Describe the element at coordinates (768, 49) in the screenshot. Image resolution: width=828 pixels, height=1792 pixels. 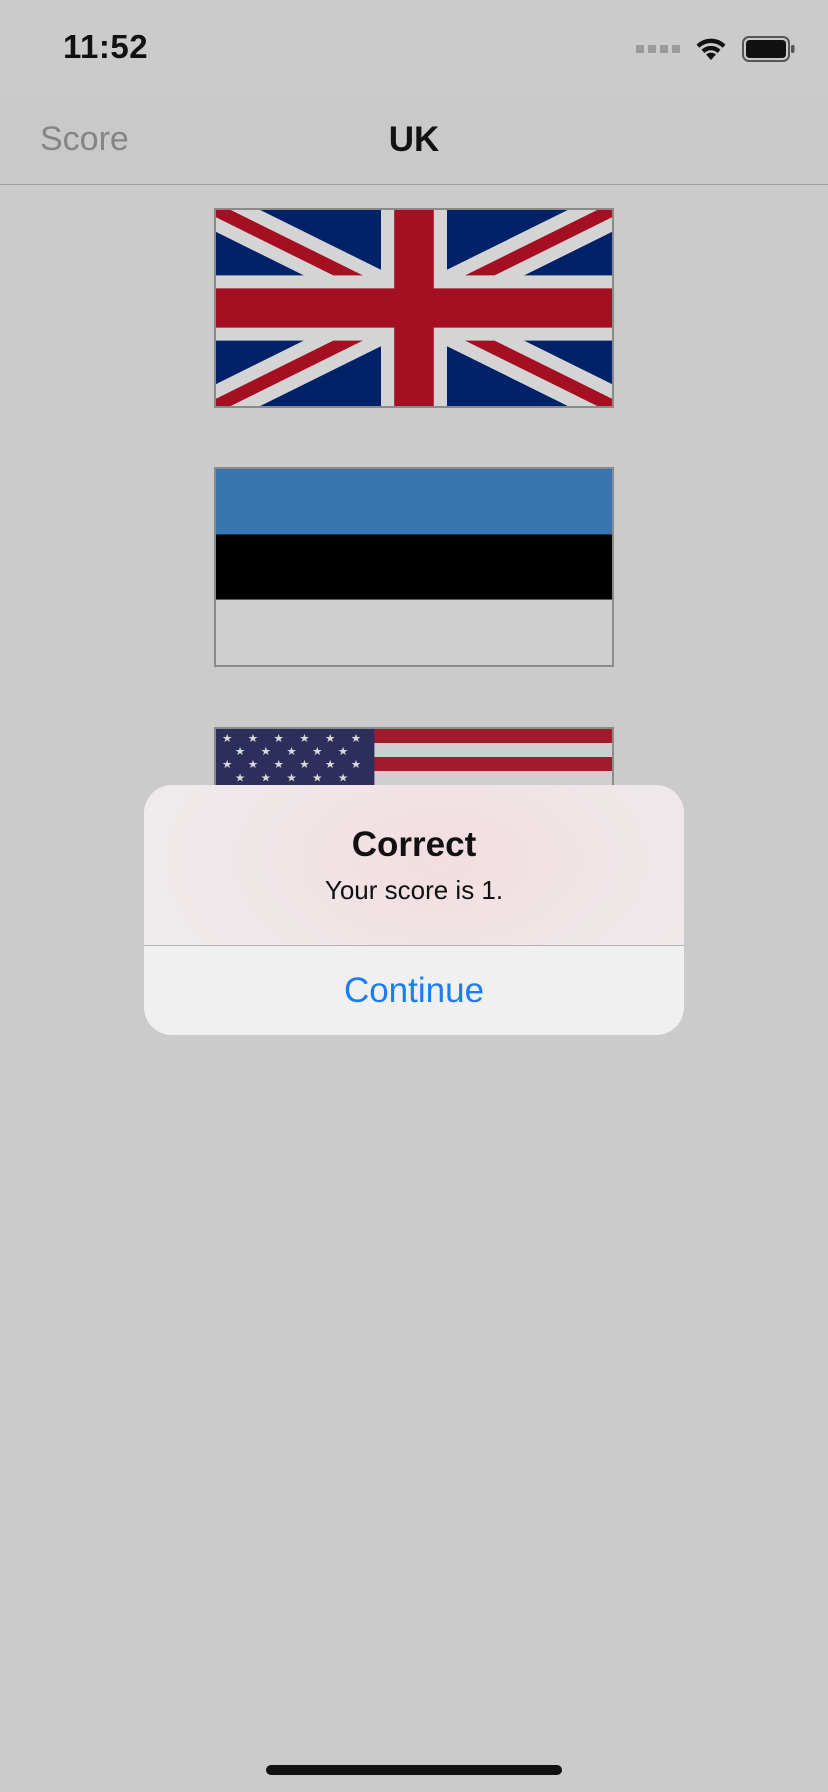
I see `battery-icon` at that location.